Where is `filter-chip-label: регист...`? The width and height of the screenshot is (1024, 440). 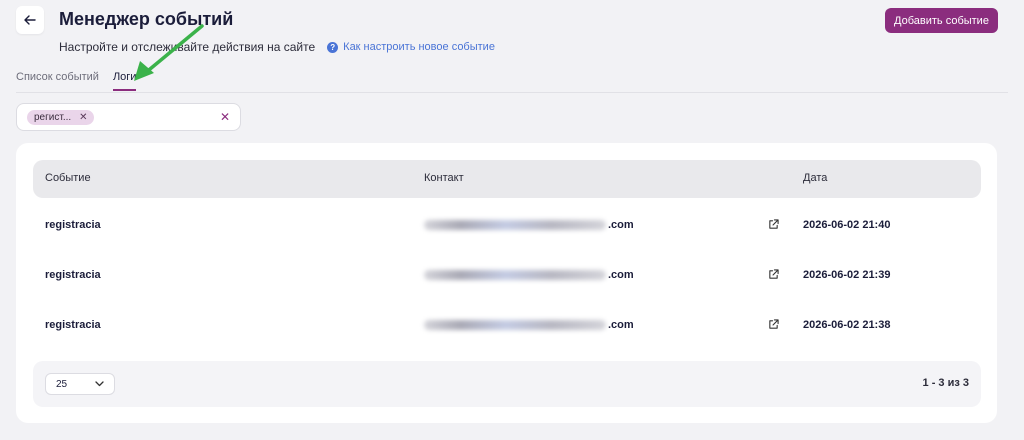 filter-chip-label: регист... is located at coordinates (53, 117).